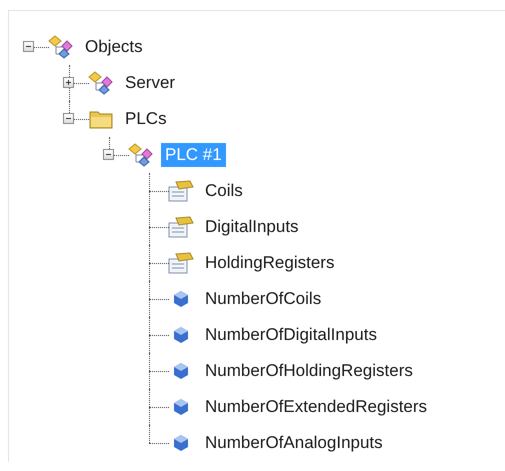 This screenshot has height=471, width=505. What do you see at coordinates (101, 119) in the screenshot?
I see `folder-icon` at bounding box center [101, 119].